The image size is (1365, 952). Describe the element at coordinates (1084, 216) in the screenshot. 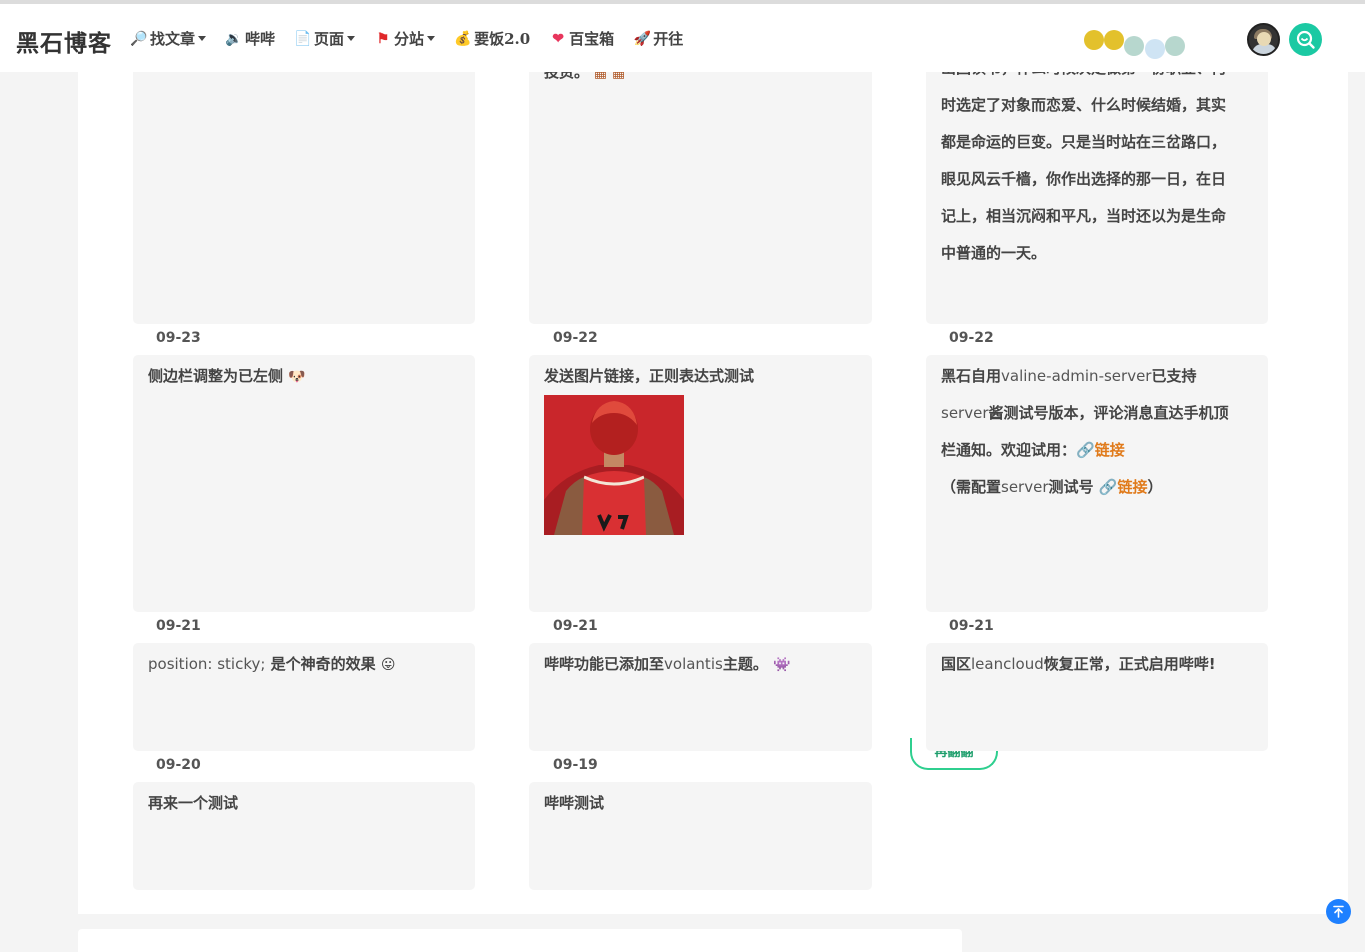

I see `bibi-text-line: 记上，相当沉闷和平凡，当时还以为是生命` at that location.